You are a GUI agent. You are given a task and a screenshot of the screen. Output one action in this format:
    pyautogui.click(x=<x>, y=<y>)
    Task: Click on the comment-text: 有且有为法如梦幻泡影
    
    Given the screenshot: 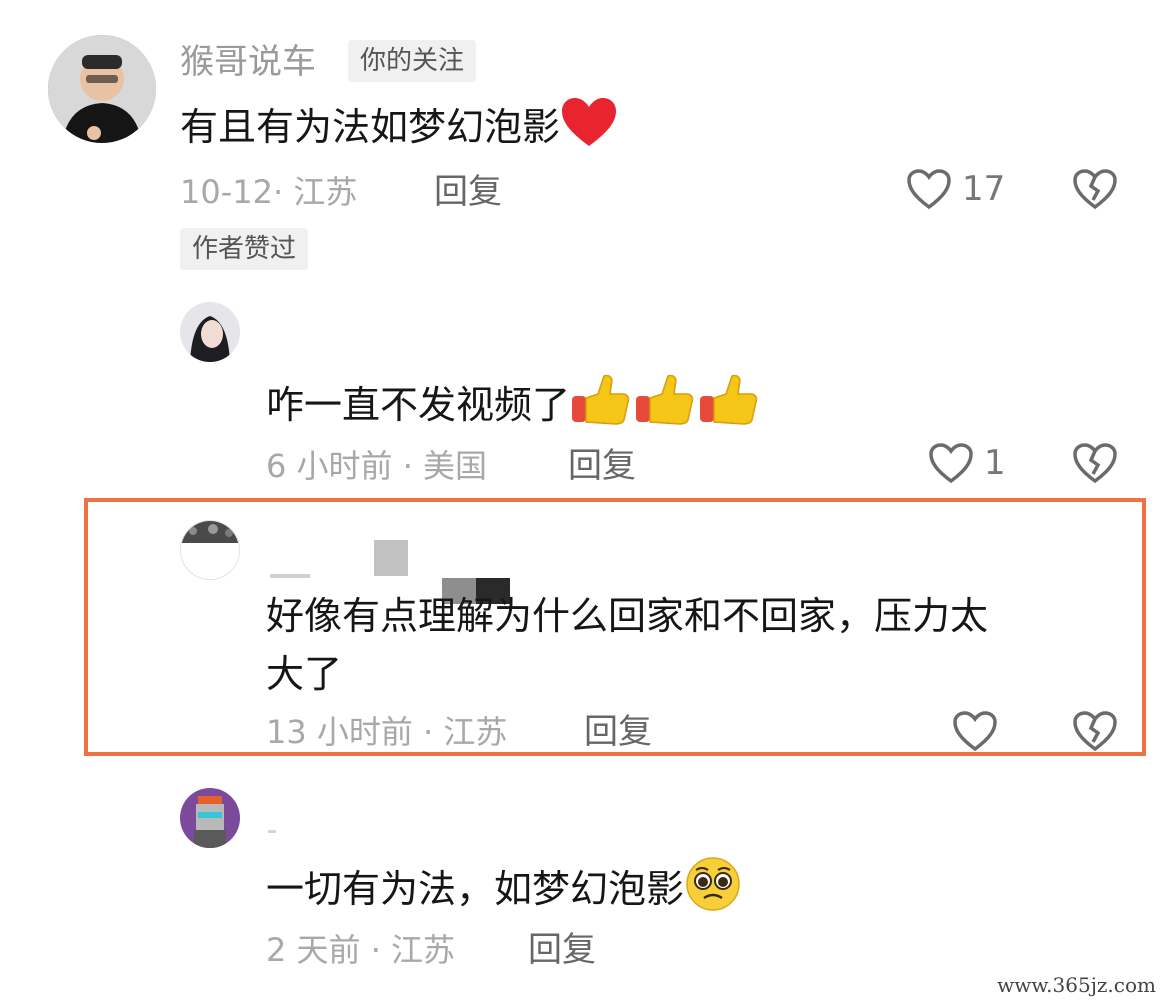 What is the action you would take?
    pyautogui.click(x=399, y=129)
    